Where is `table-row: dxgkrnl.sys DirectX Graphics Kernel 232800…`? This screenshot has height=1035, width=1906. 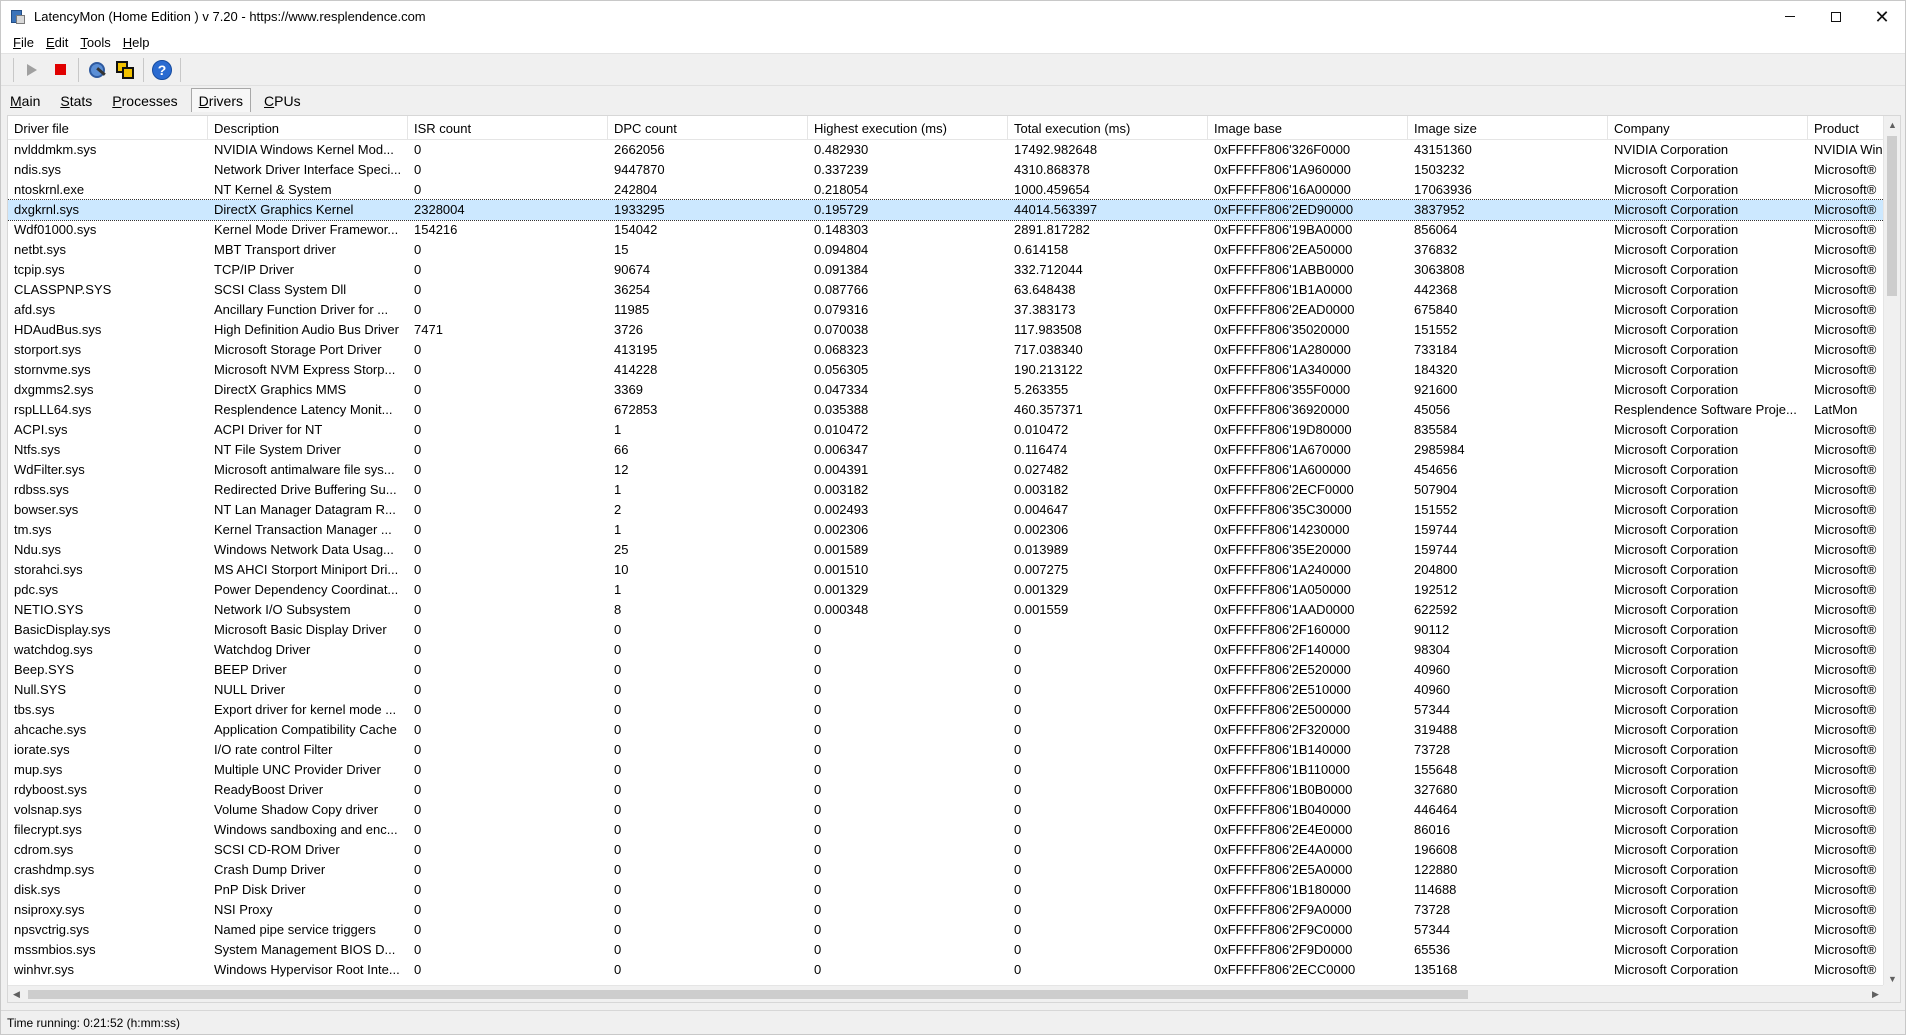
table-row: dxgkrnl.sys DirectX Graphics Kernel 232800… is located at coordinates (946, 210).